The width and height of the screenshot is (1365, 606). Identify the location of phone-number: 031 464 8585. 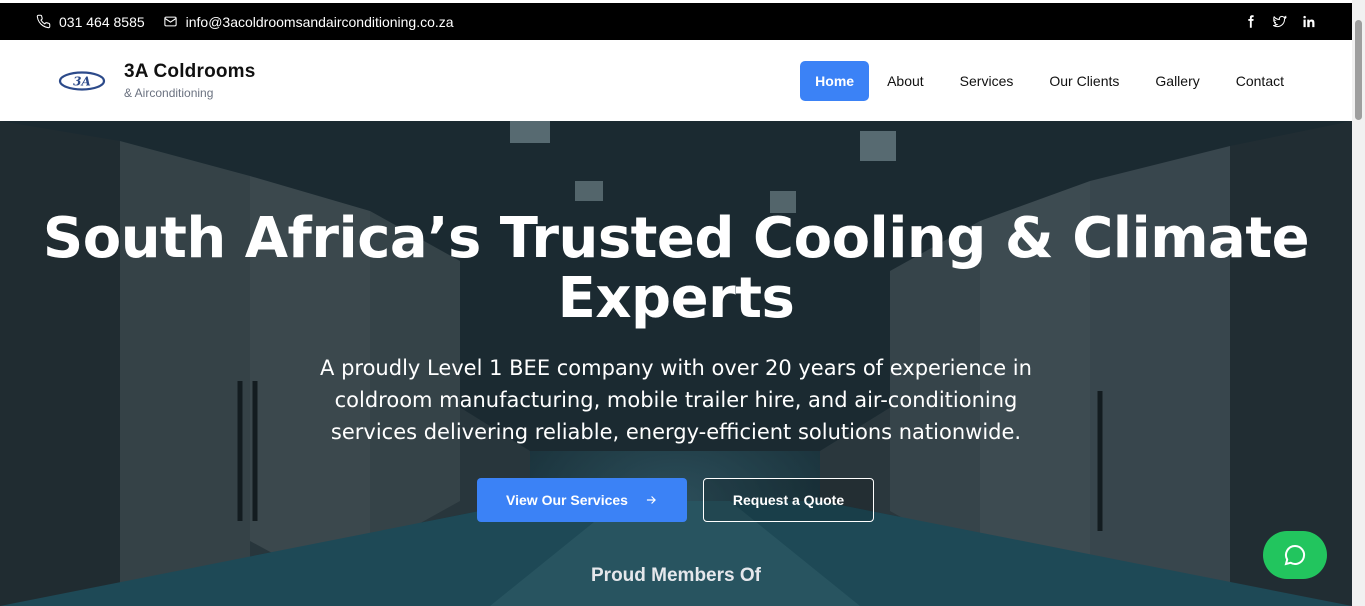
(102, 21).